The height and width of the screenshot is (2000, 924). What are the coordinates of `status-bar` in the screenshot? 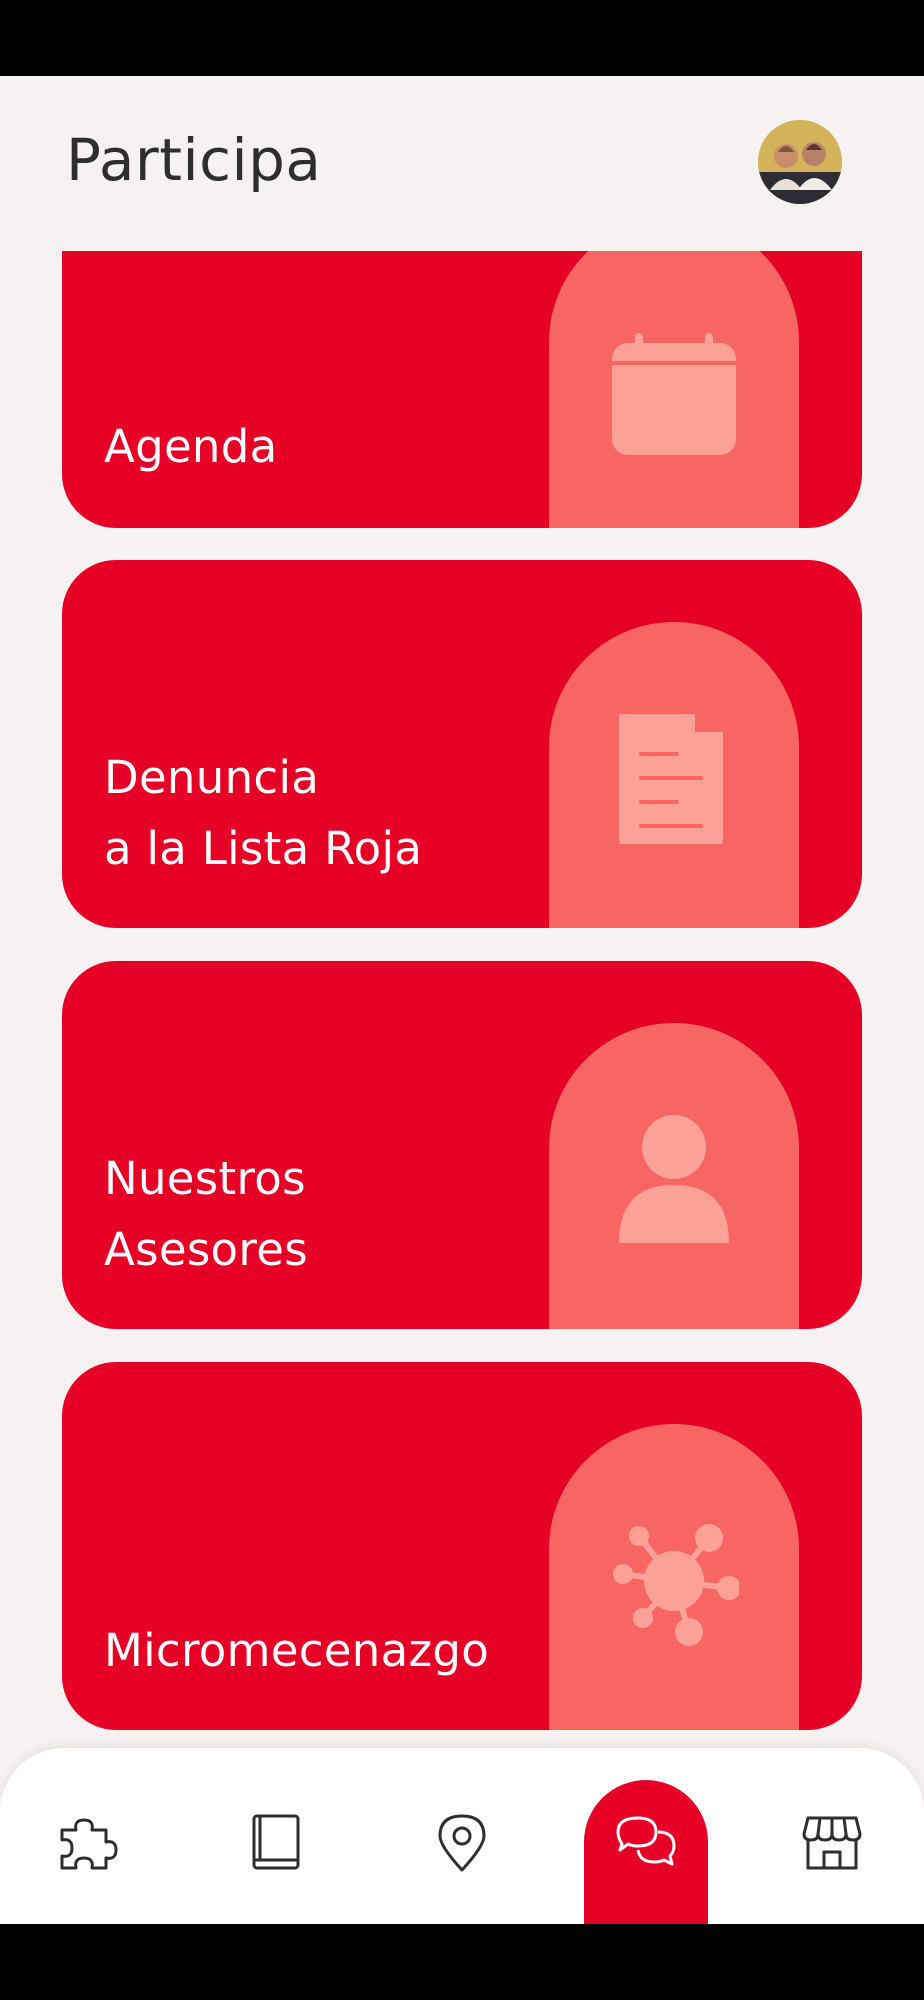 It's located at (462, 38).